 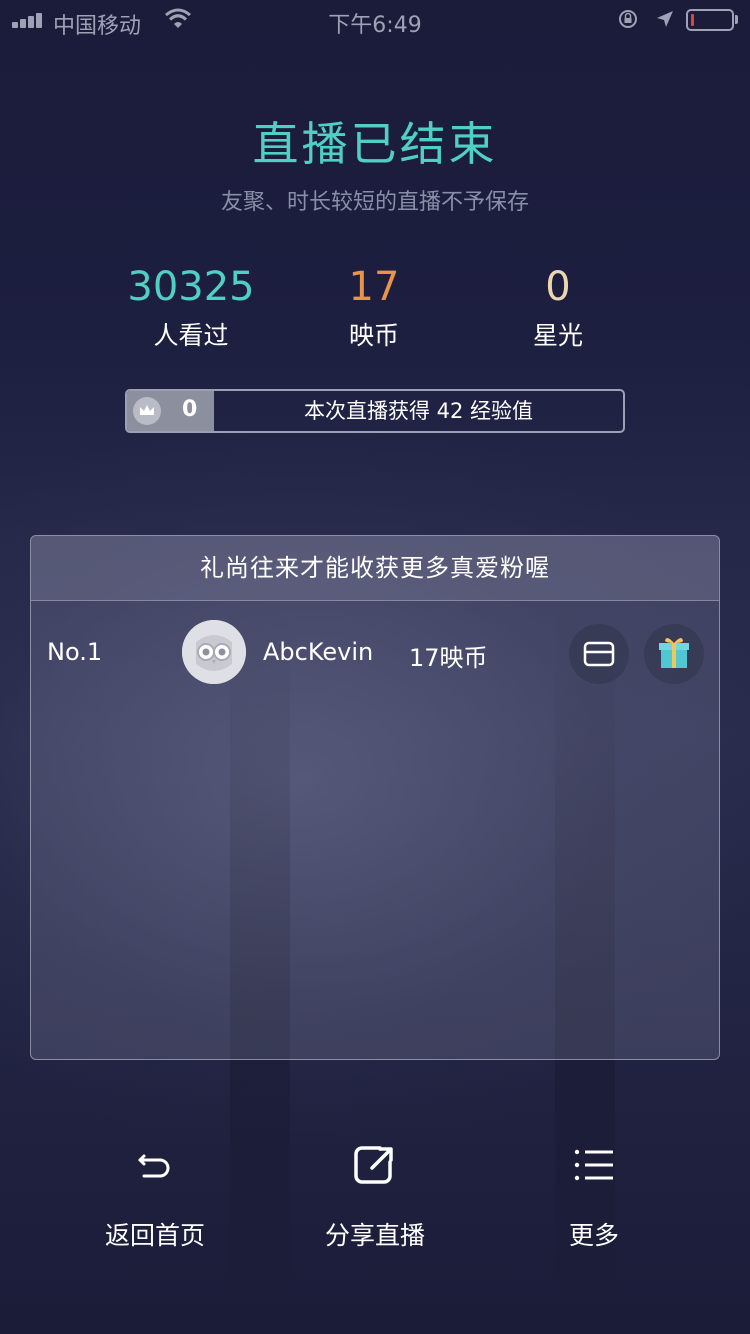 I want to click on page-title: 直播已结束, so click(x=375, y=144).